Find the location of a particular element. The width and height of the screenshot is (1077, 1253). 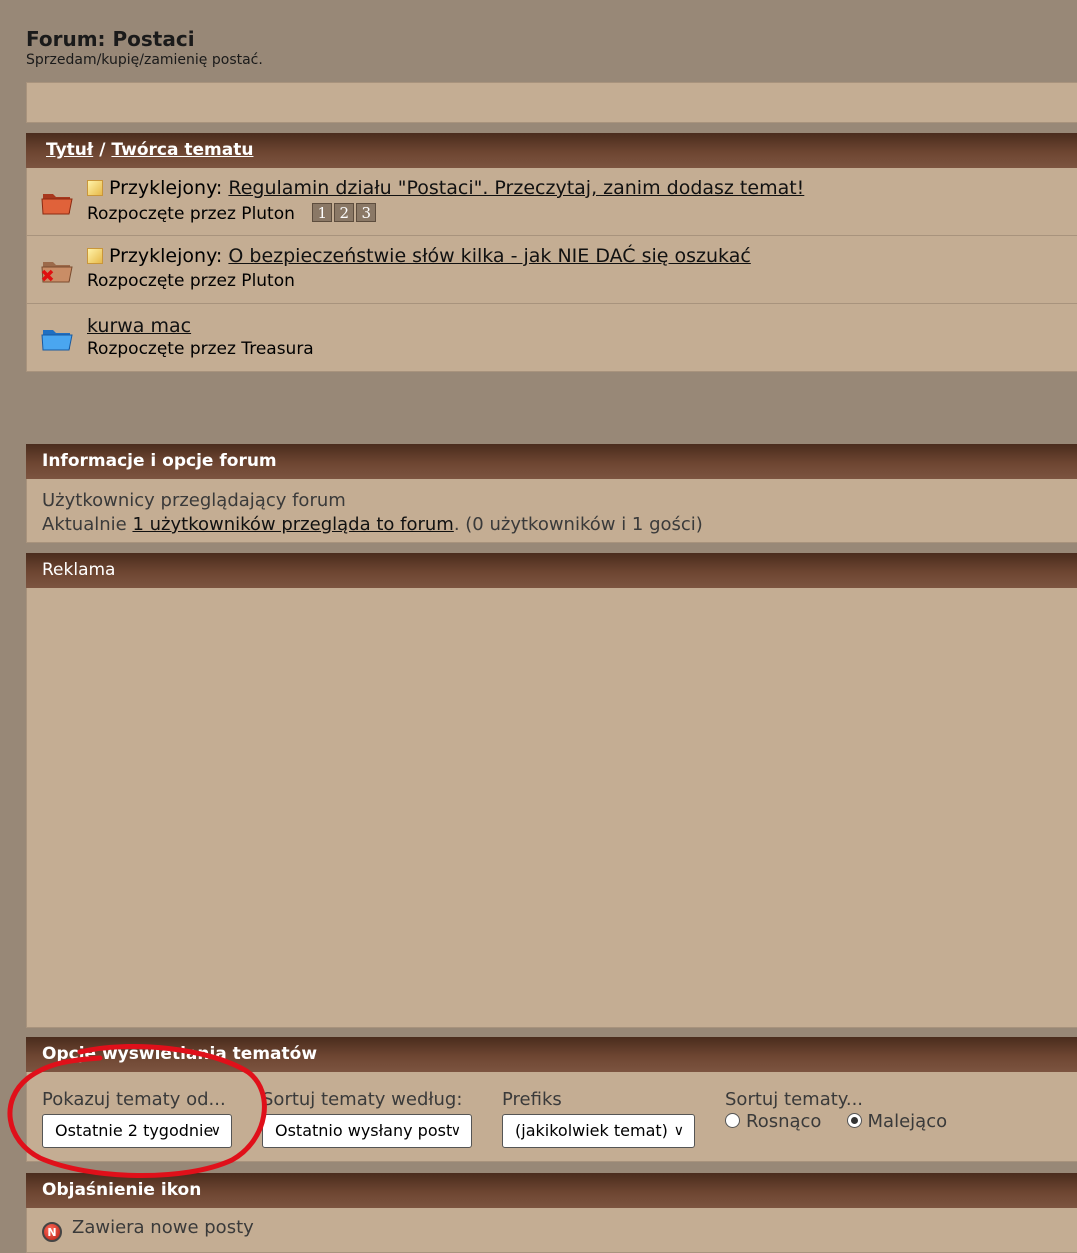

empty-panel is located at coordinates (551, 102).